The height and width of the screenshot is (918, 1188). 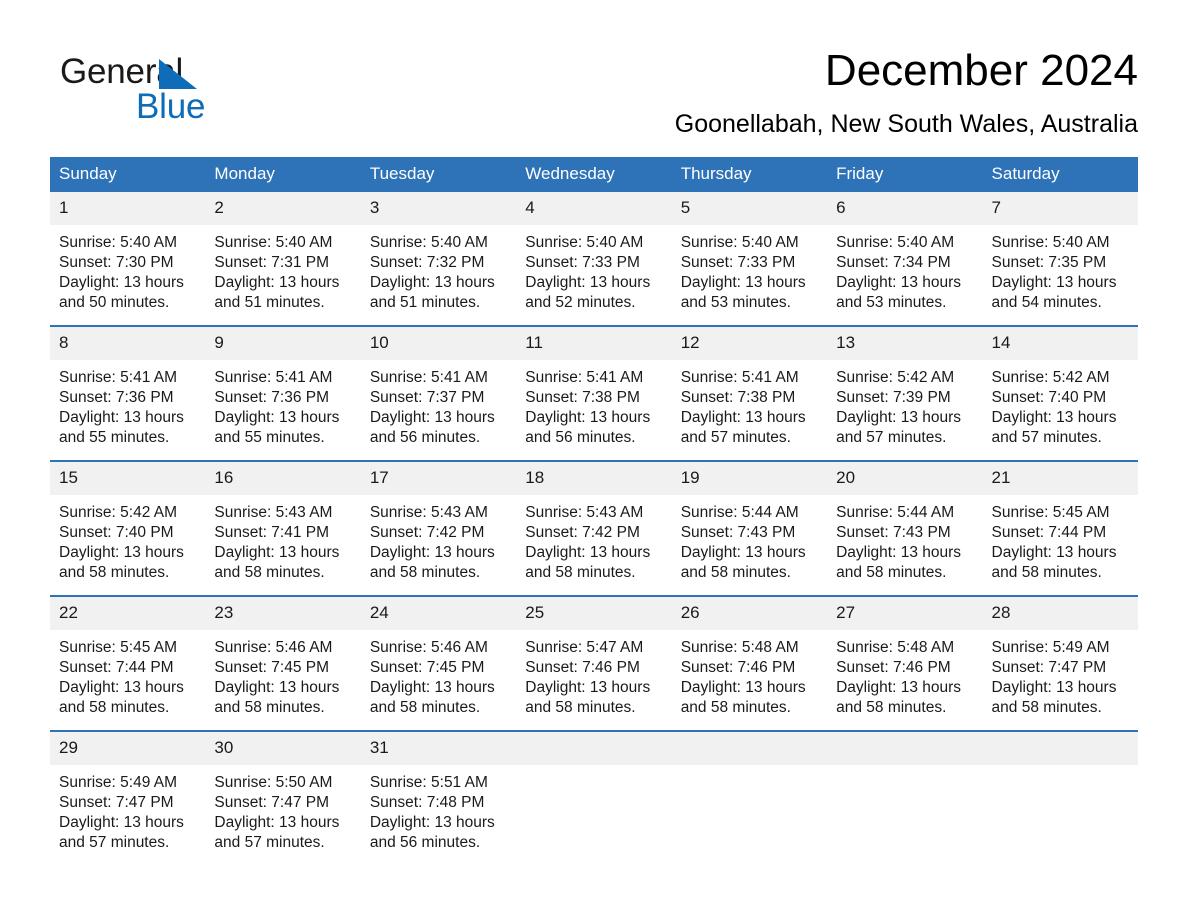 What do you see at coordinates (1049, 667) in the screenshot?
I see `sunset-text: Sunset: 7:47 PM` at bounding box center [1049, 667].